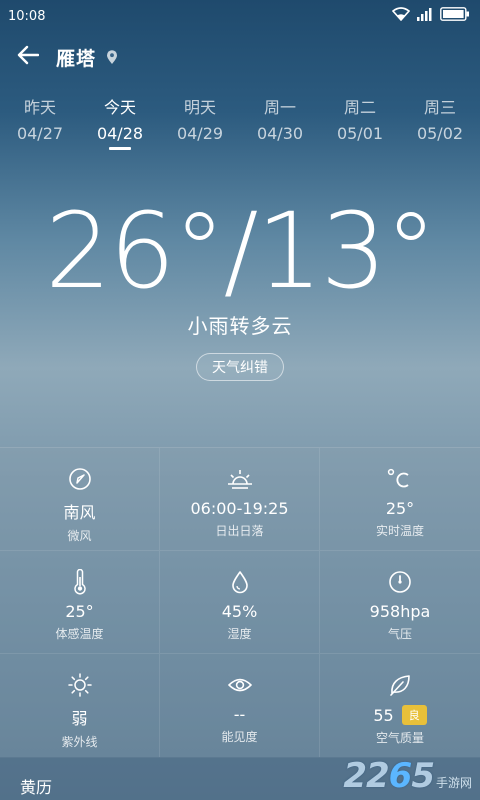 The height and width of the screenshot is (800, 480). I want to click on weather-condition: 小雨转多云, so click(240, 326).